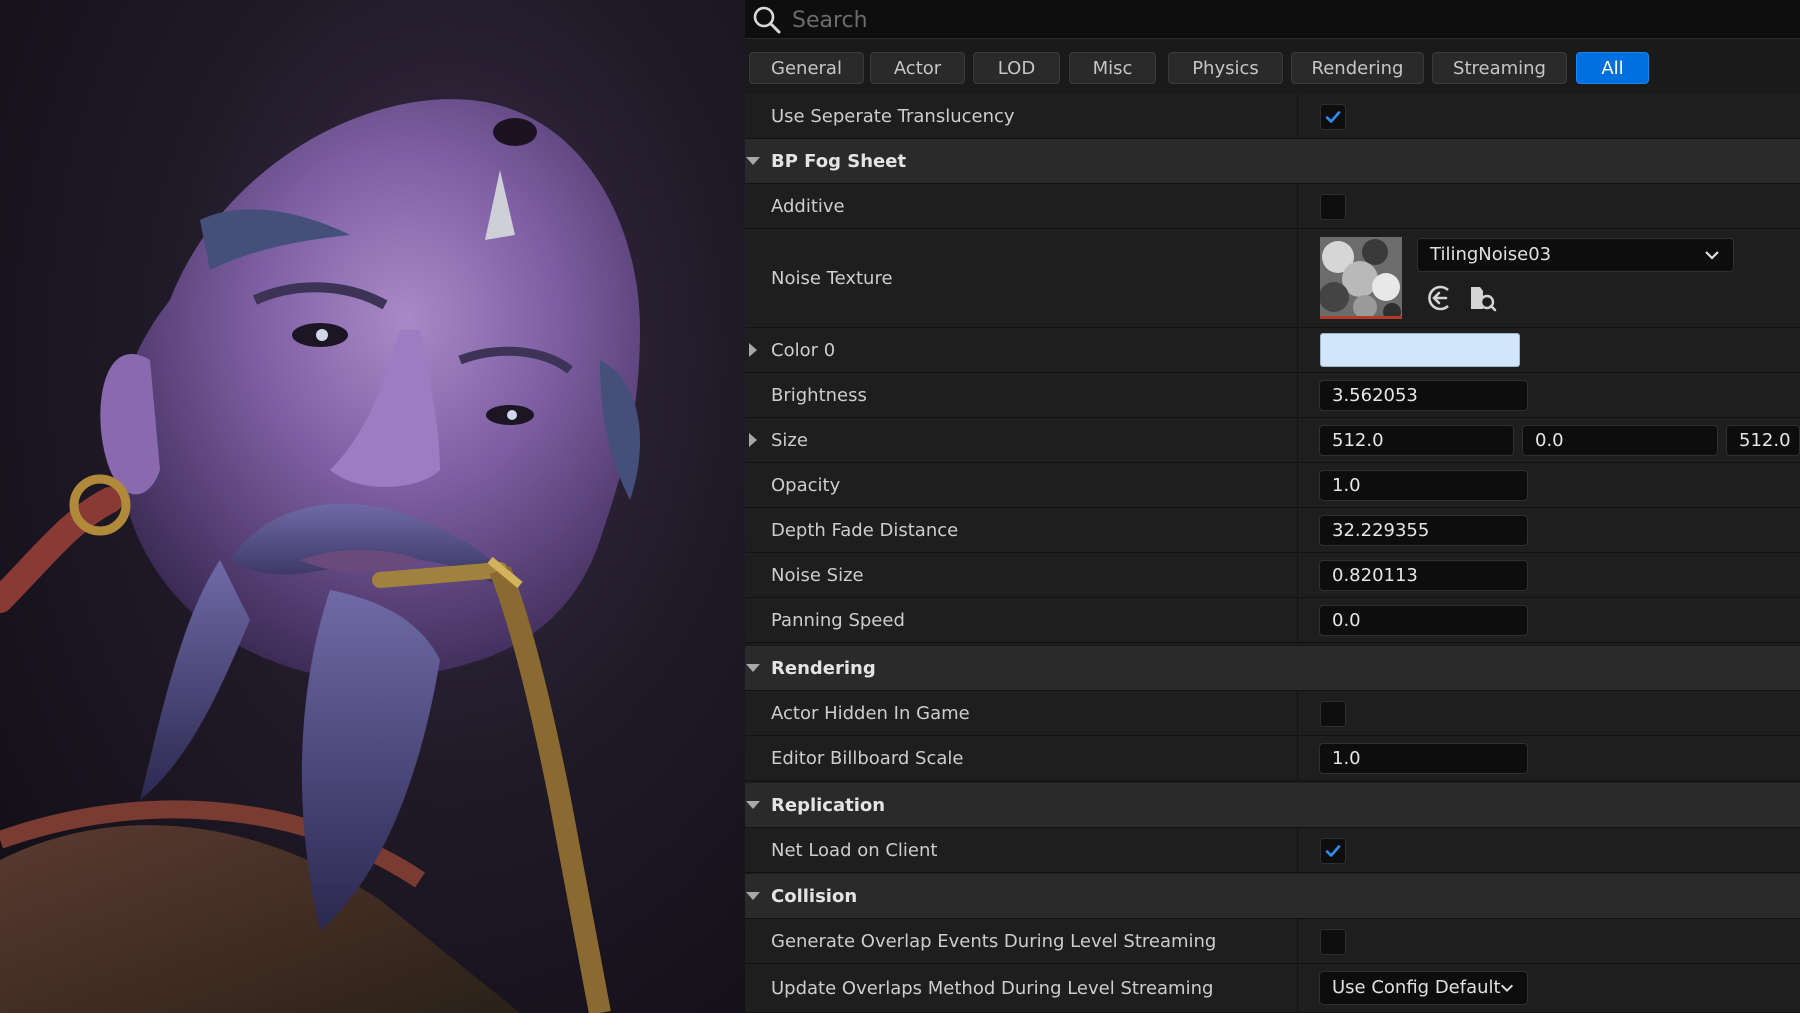  What do you see at coordinates (1272, 530) in the screenshot?
I see `property-row-depth-fade-distance: Depth Fade Distance 32.229355` at bounding box center [1272, 530].